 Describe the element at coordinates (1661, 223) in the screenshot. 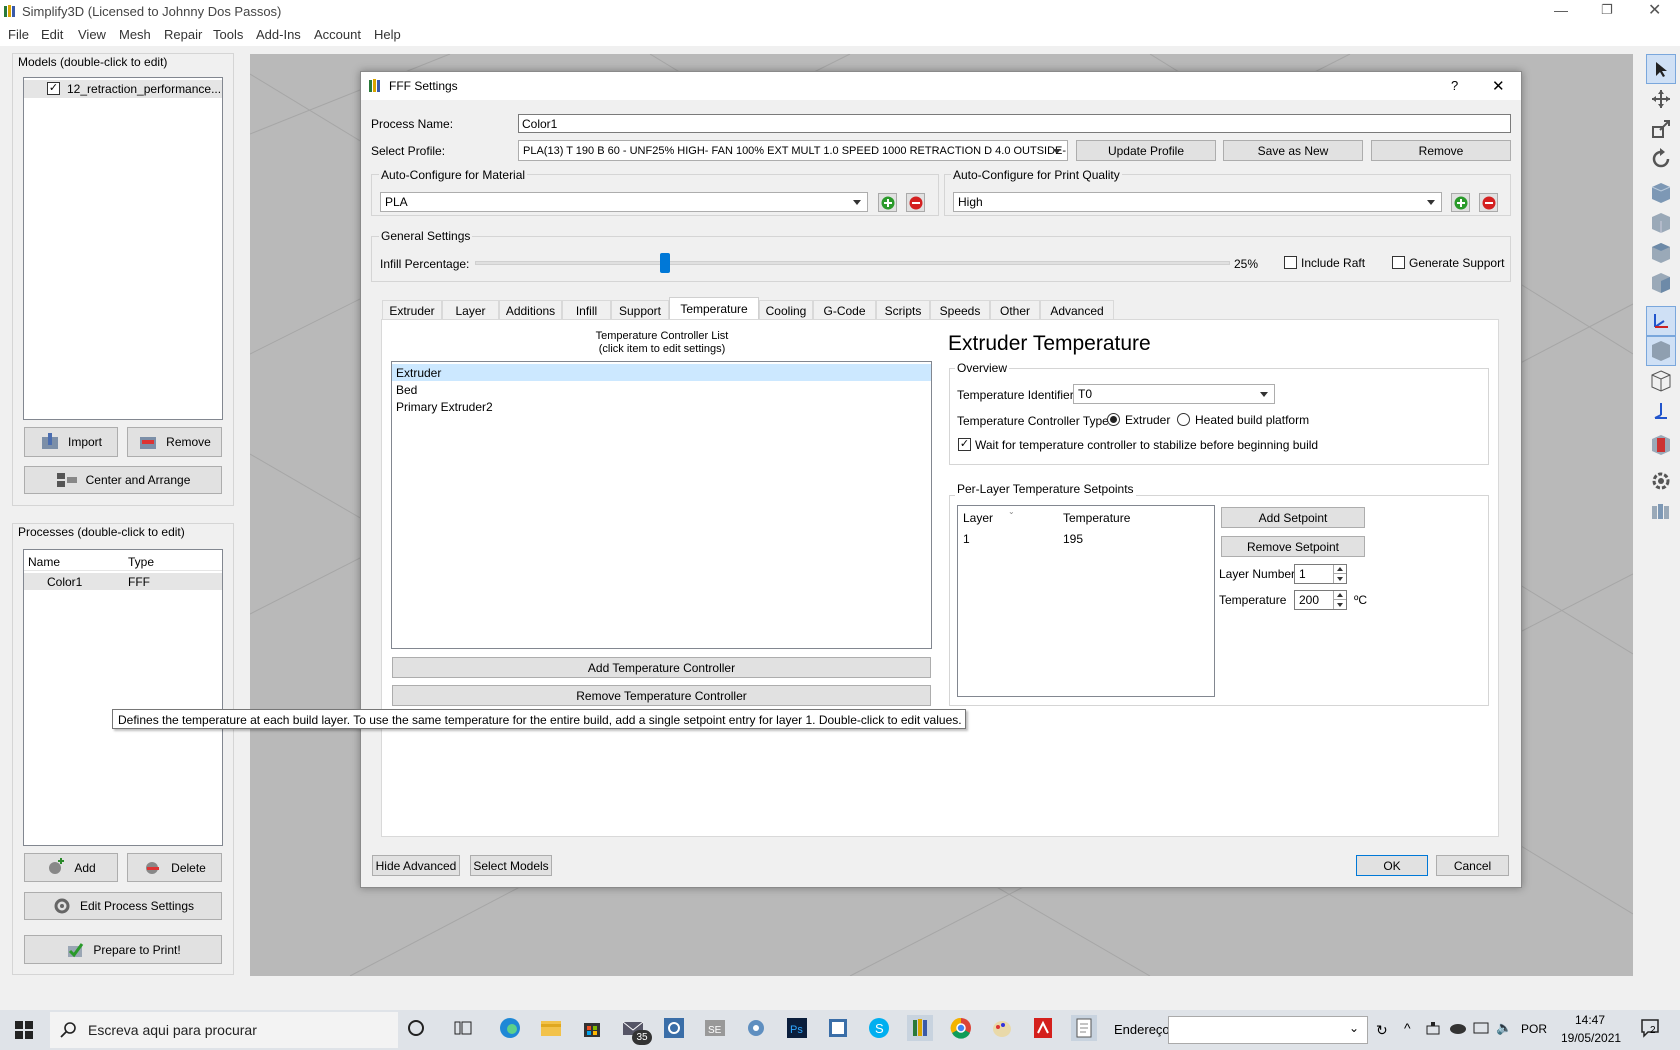

I see `view-front-icon` at that location.